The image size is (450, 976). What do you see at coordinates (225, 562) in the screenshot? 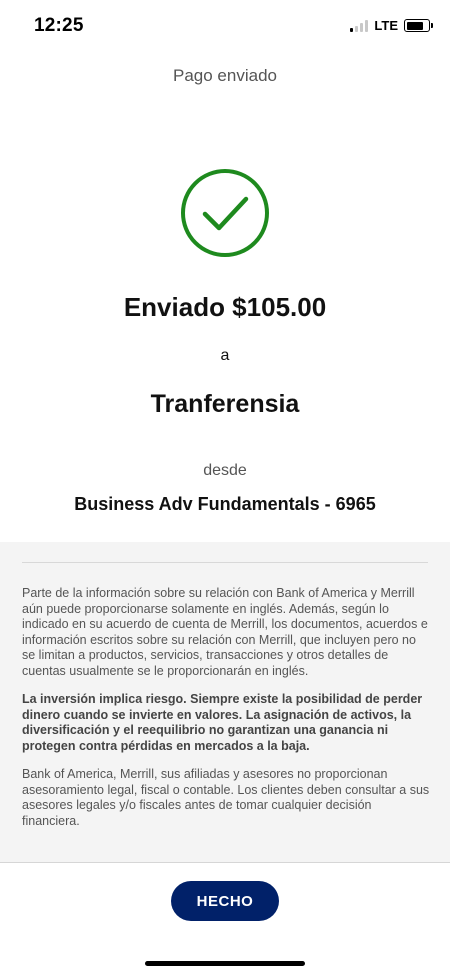
I see `divider` at bounding box center [225, 562].